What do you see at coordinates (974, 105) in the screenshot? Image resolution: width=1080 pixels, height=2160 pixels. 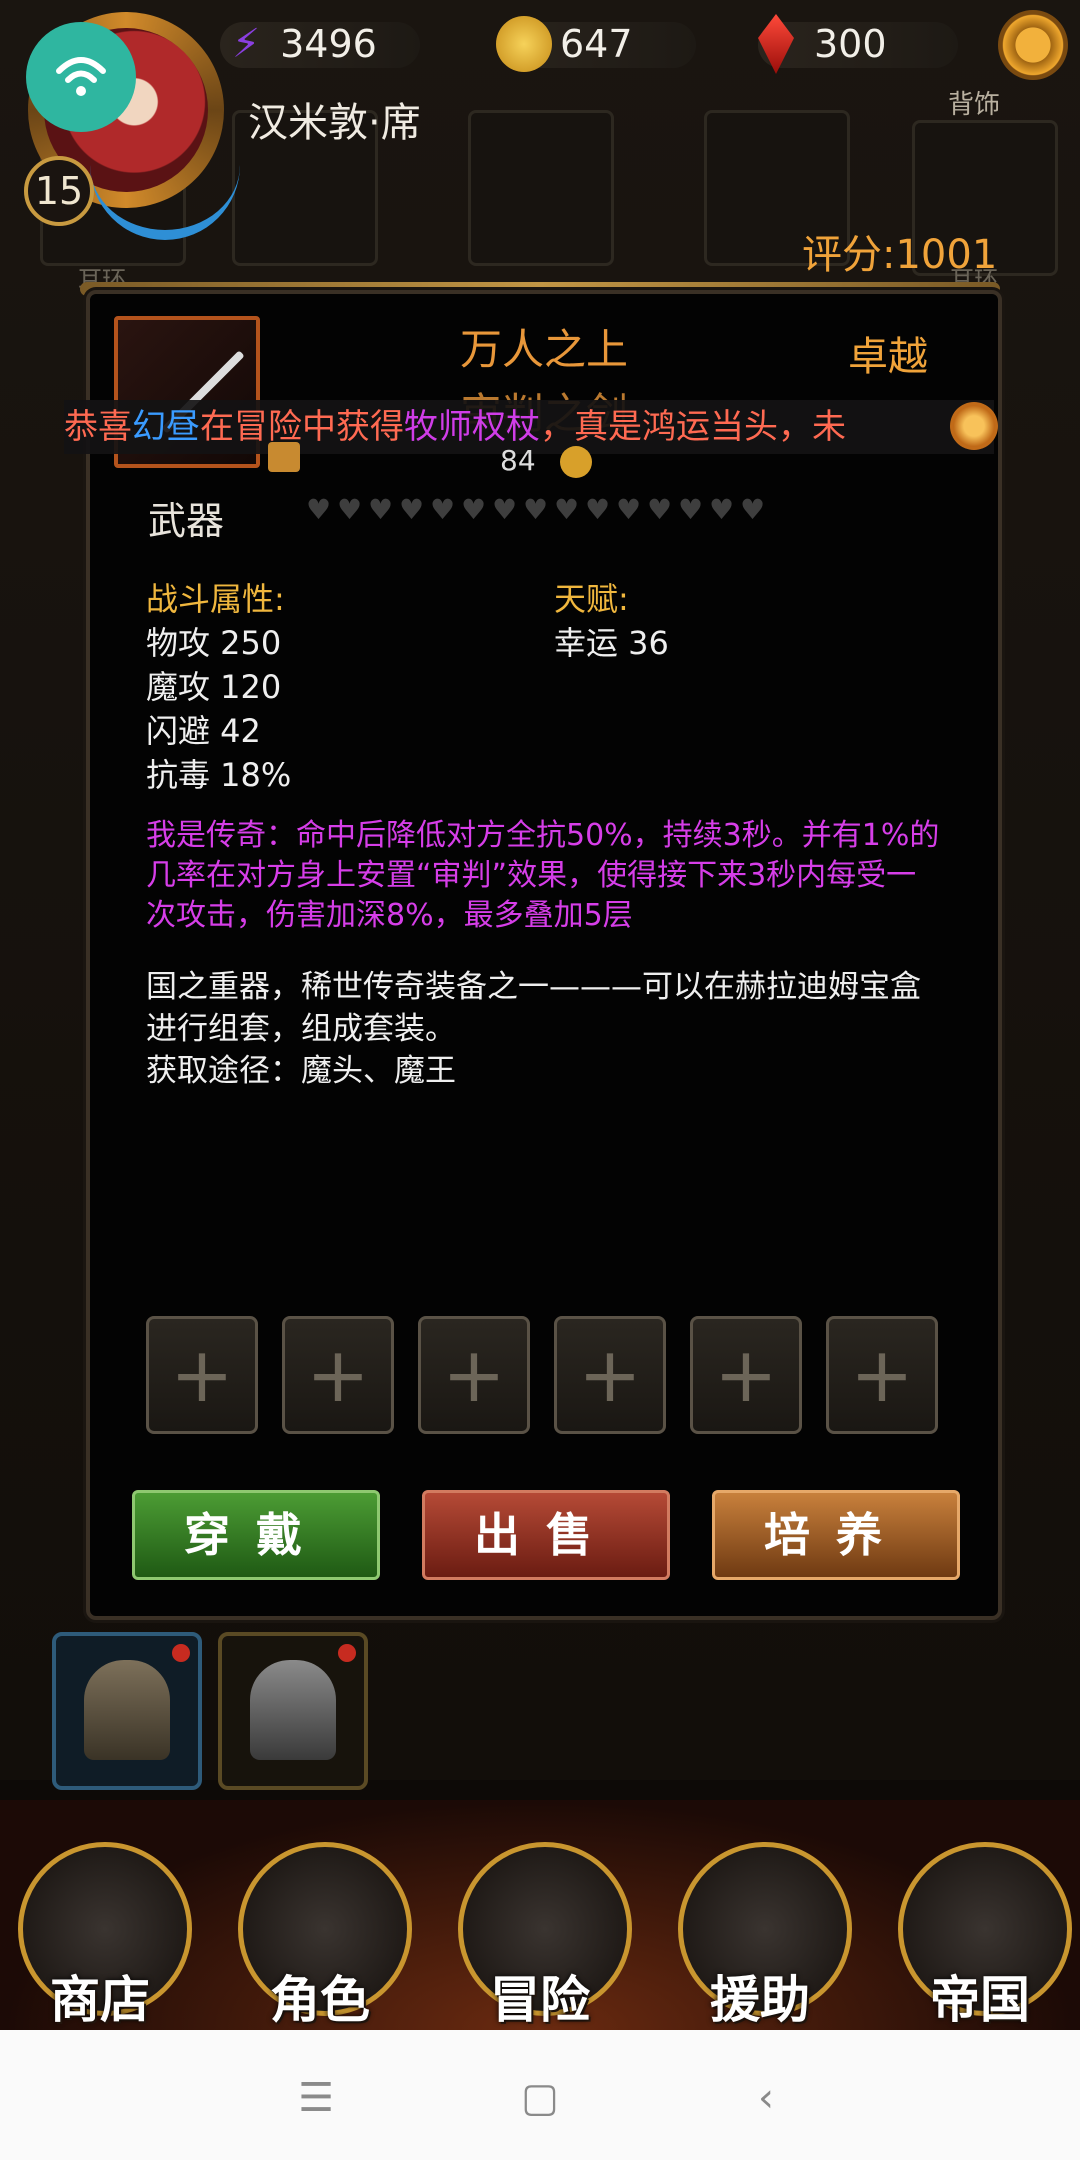 I see `back-ornament-label: 背饰` at bounding box center [974, 105].